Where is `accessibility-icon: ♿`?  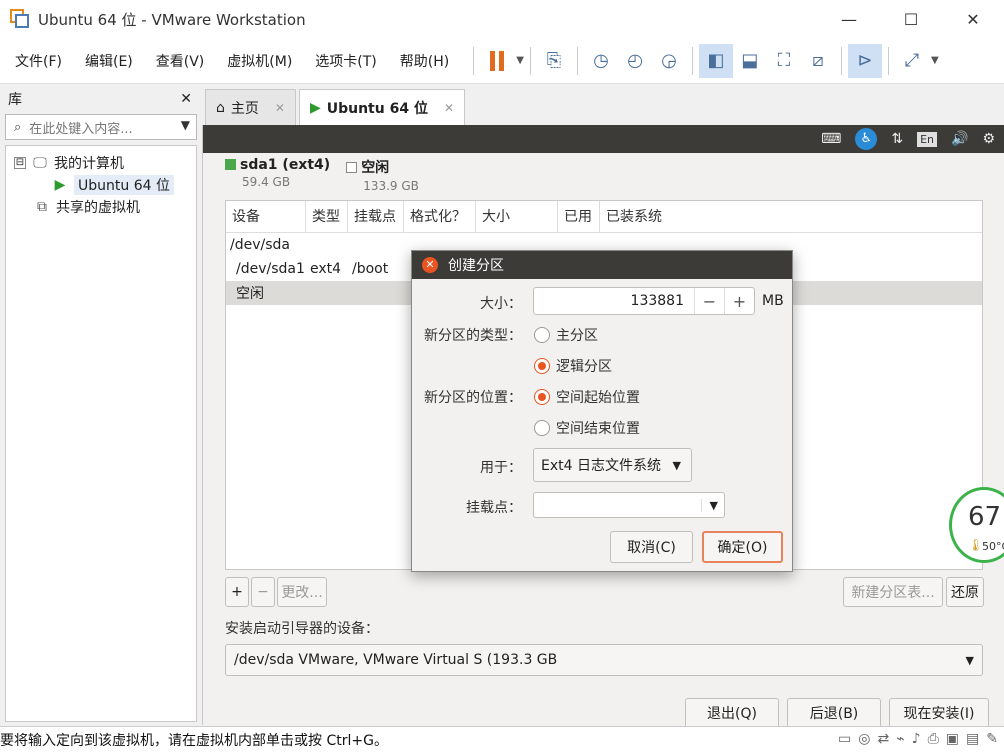 accessibility-icon: ♿ is located at coordinates (866, 139).